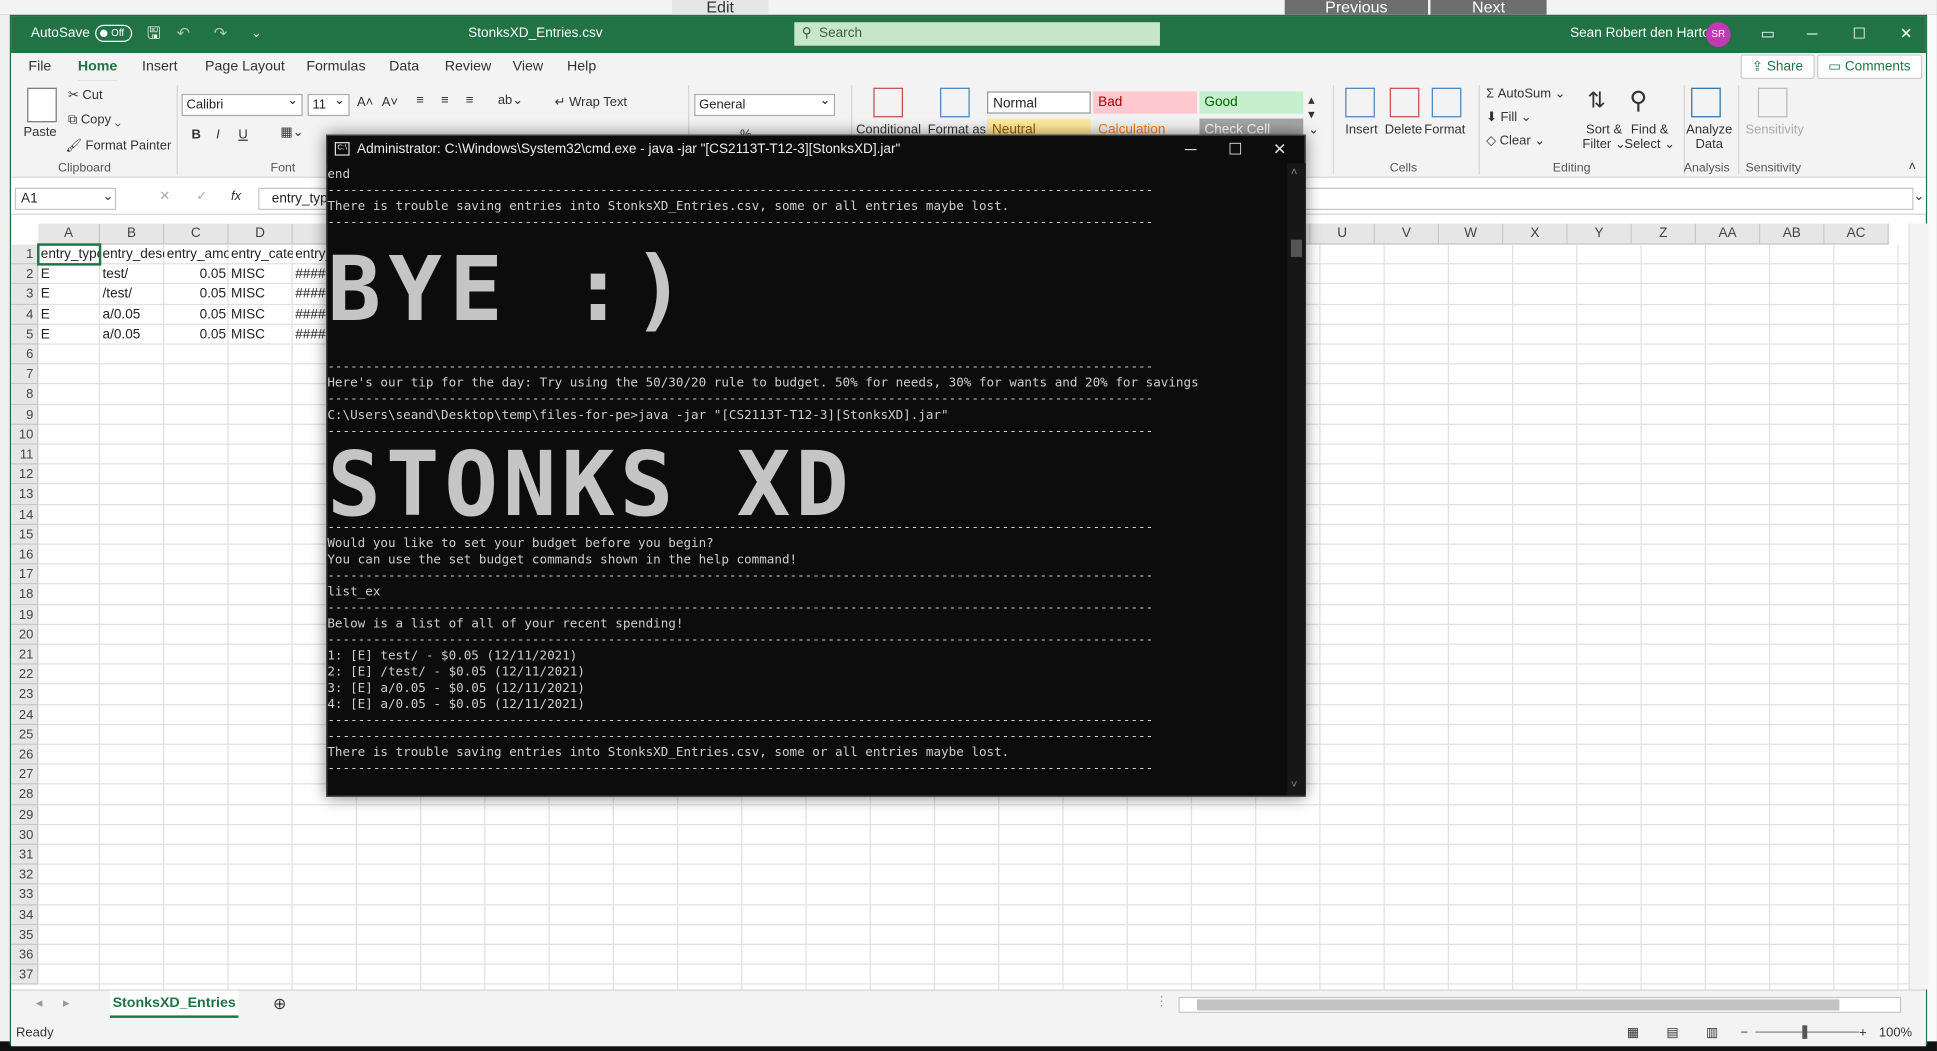 The height and width of the screenshot is (1051, 1937). I want to click on italic-button: I, so click(218, 134).